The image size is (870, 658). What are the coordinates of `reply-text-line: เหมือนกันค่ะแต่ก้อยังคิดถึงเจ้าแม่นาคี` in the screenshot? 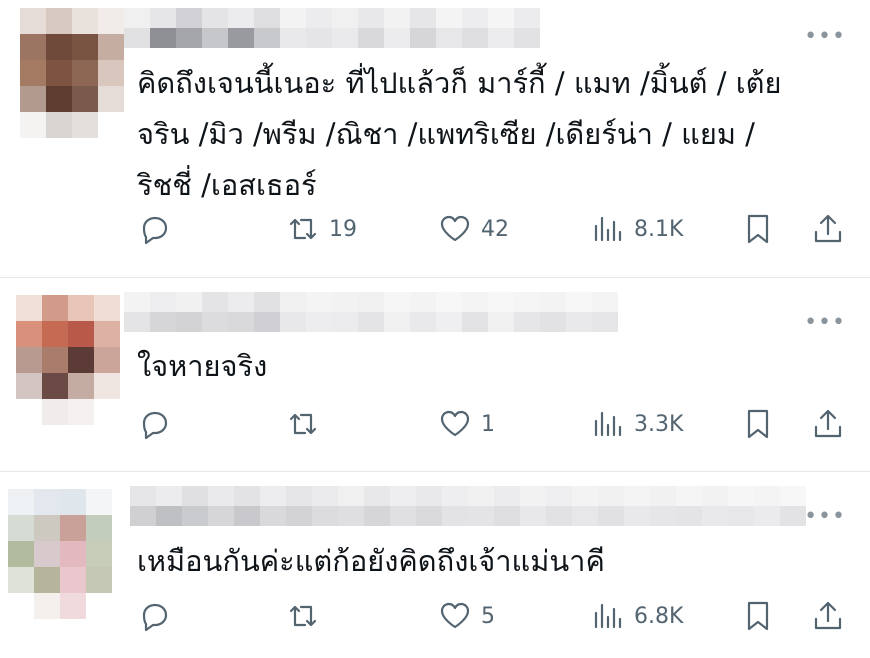 It's located at (371, 561).